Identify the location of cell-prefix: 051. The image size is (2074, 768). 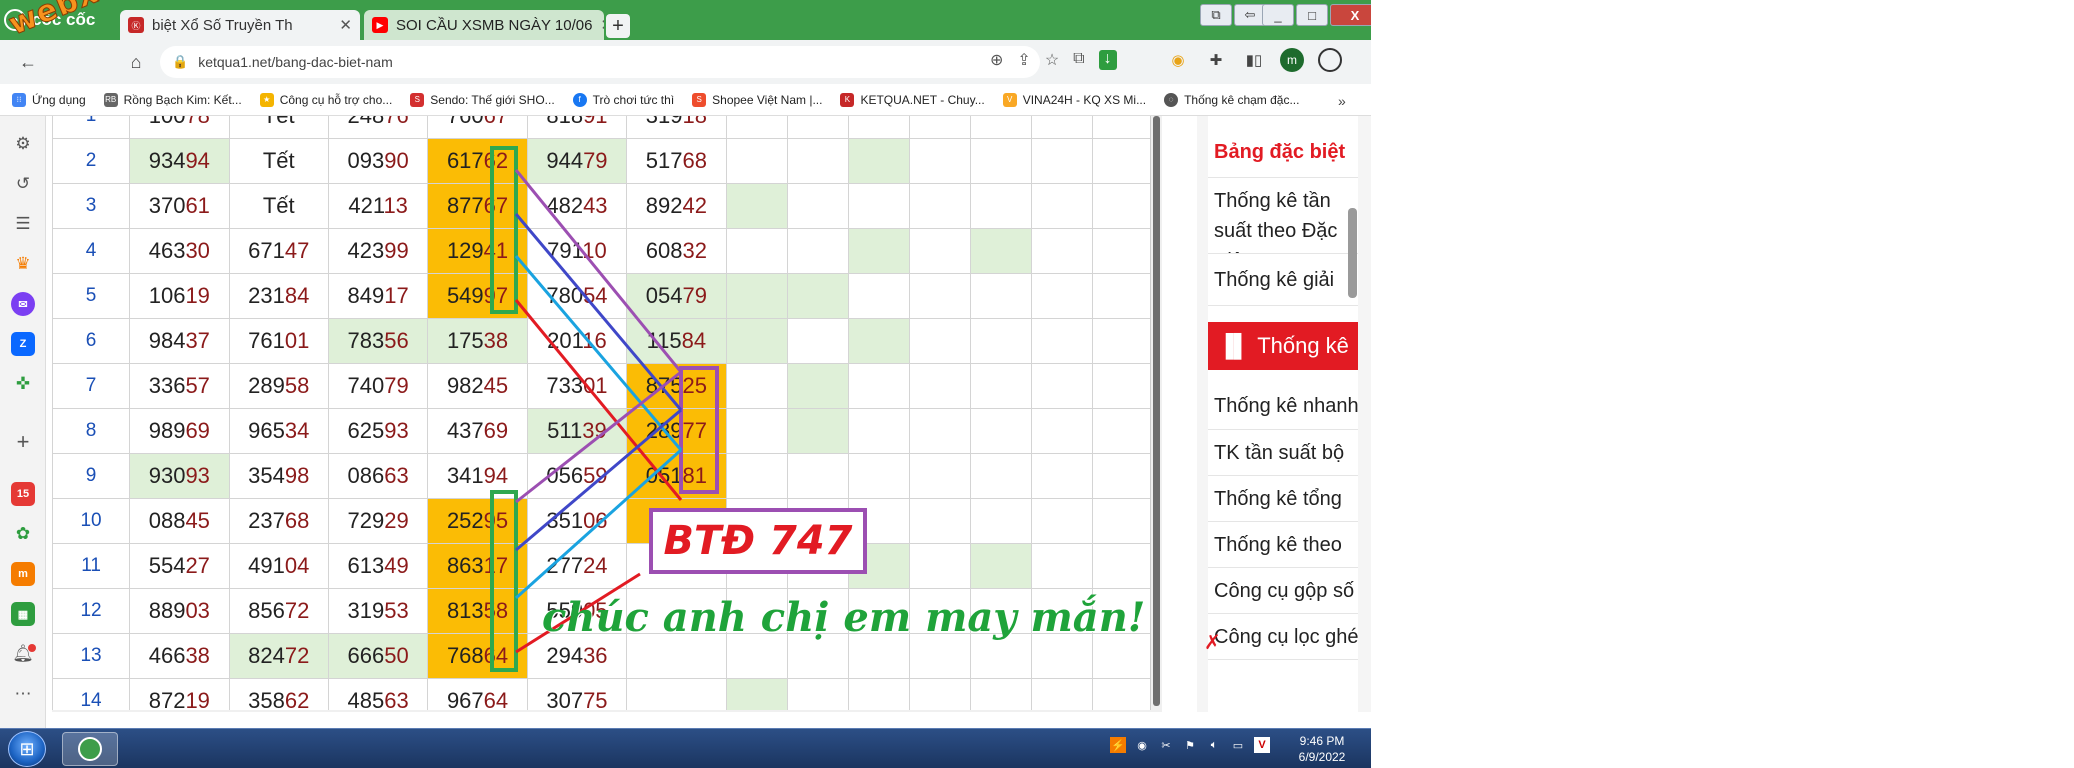
(664, 475).